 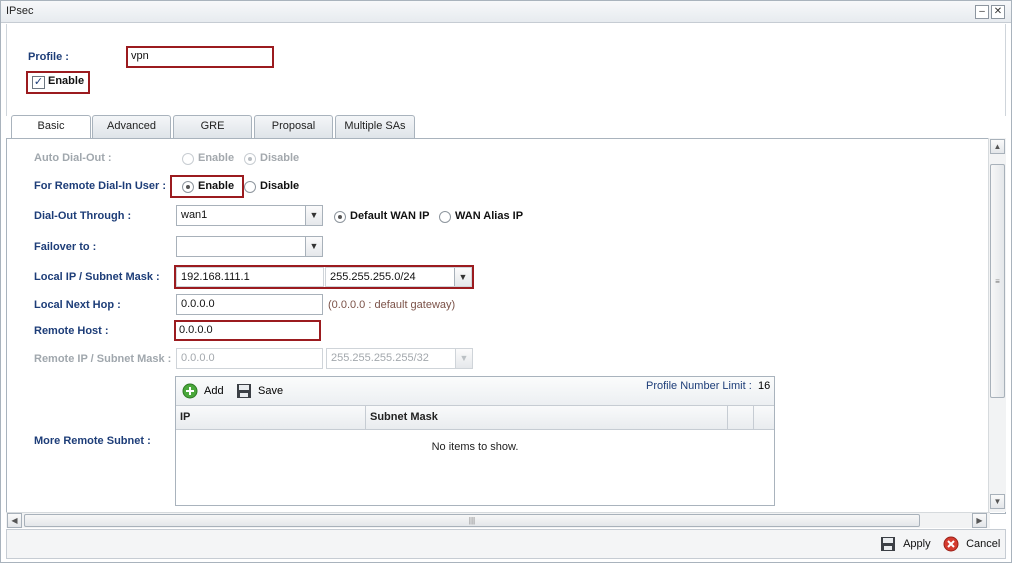 I want to click on profile-enable-checkbox: ✓, so click(x=38, y=82).